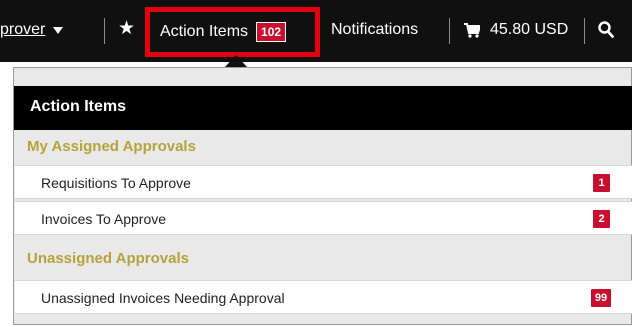 The image size is (632, 327). Describe the element at coordinates (108, 258) in the screenshot. I see `section-heading-unassigned: Unassigned Approvals` at that location.